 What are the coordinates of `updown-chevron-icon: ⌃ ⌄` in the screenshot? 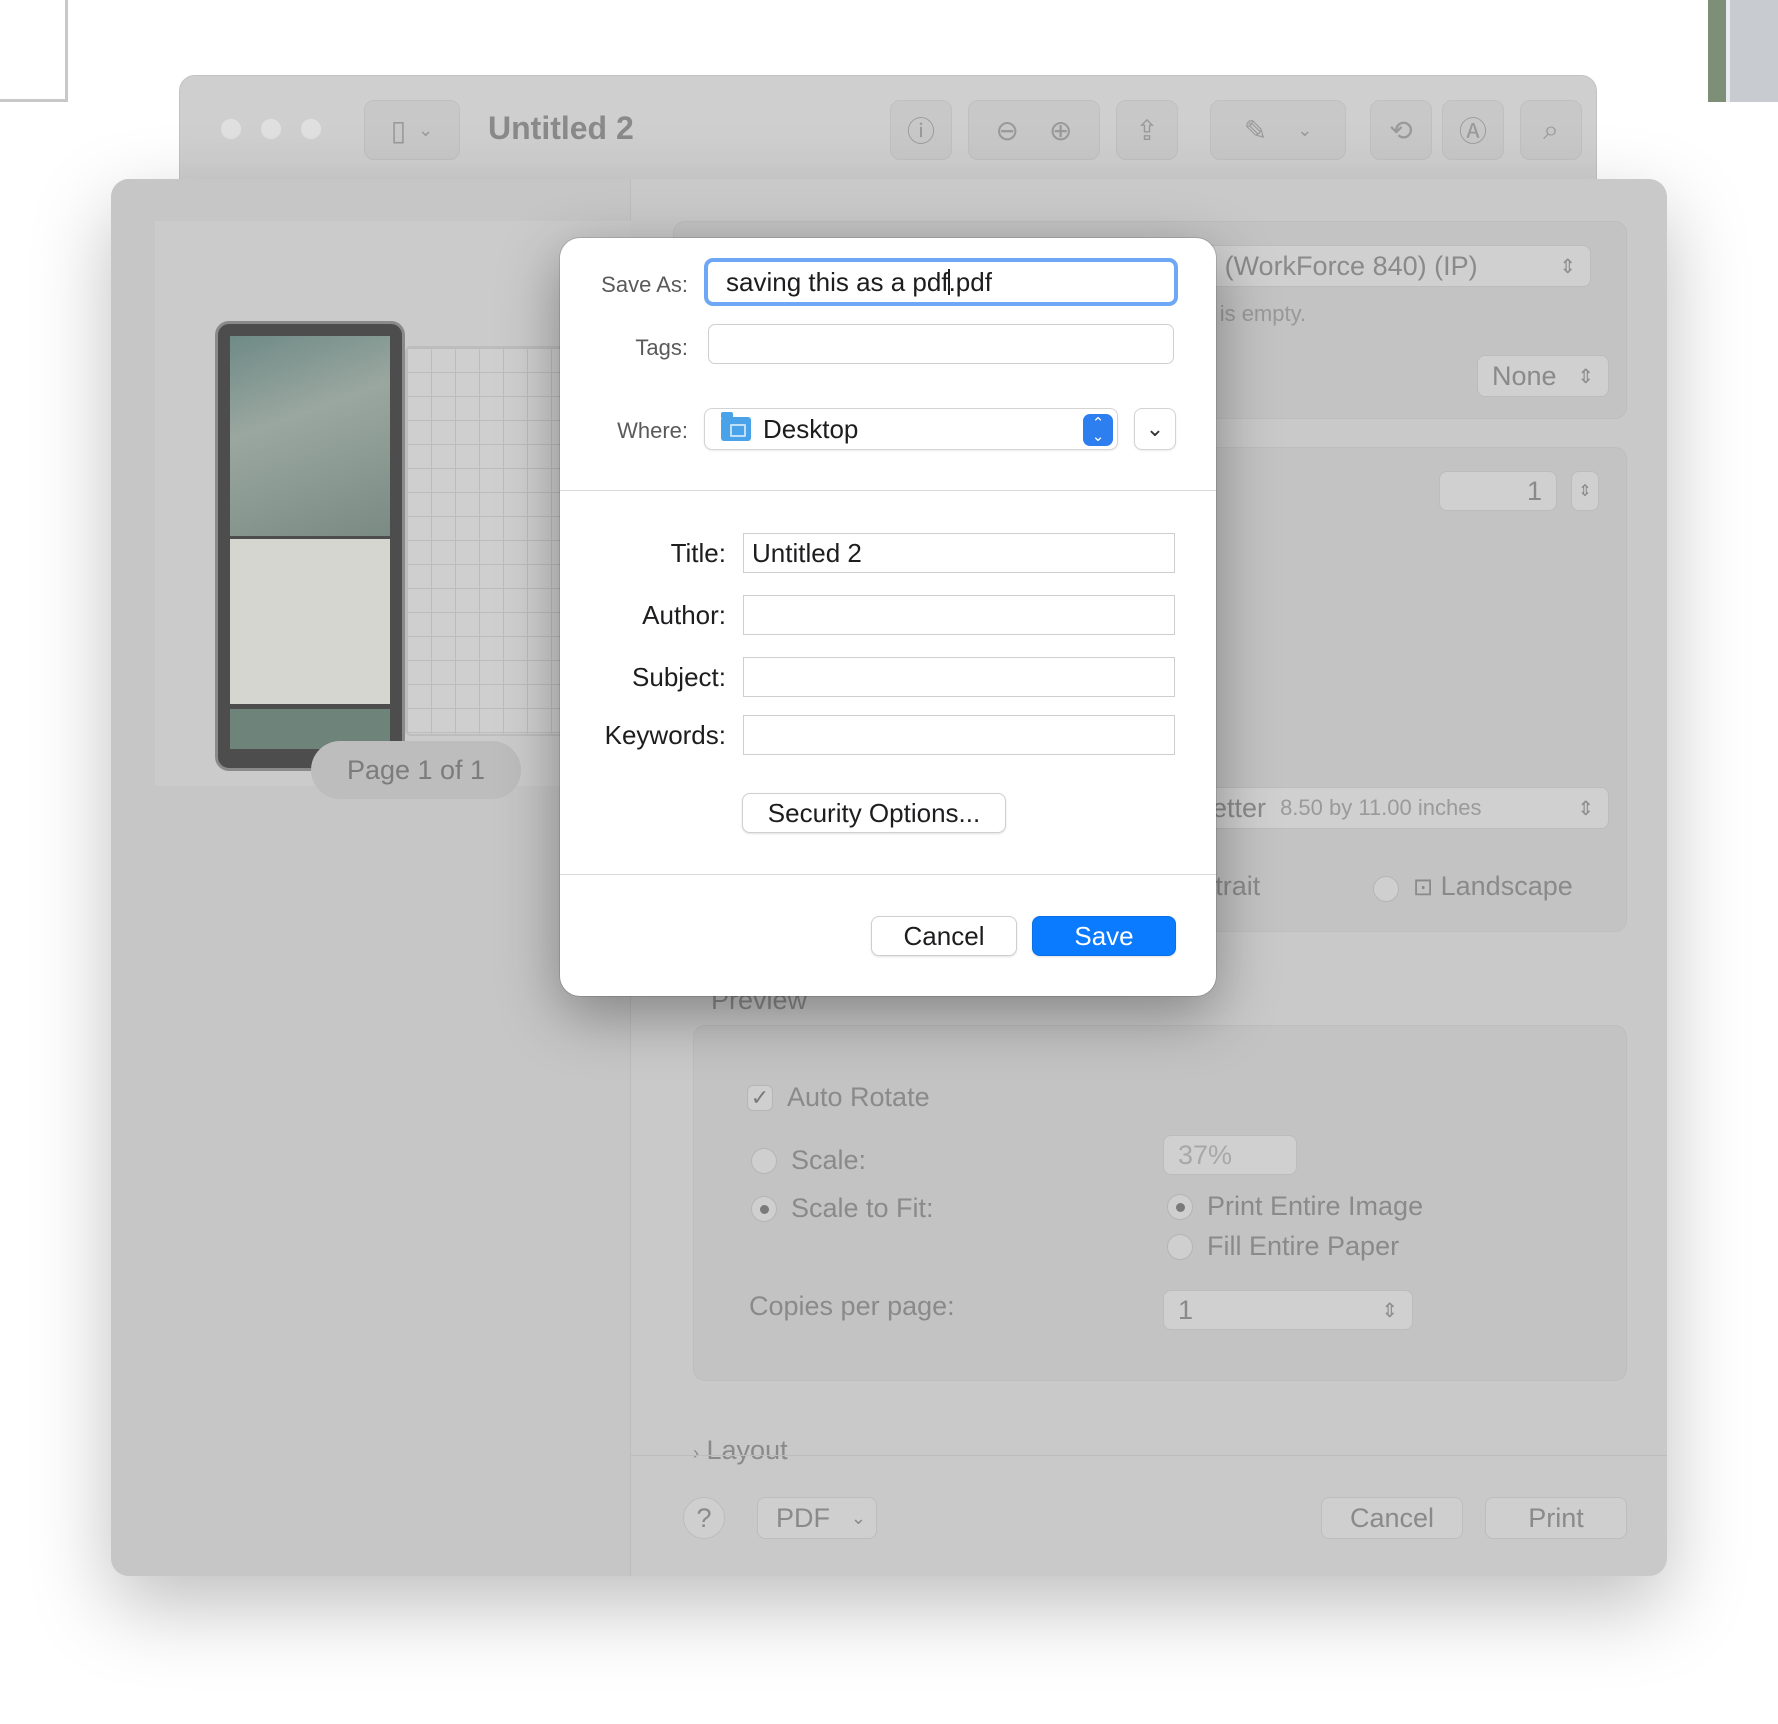 It's located at (1098, 430).